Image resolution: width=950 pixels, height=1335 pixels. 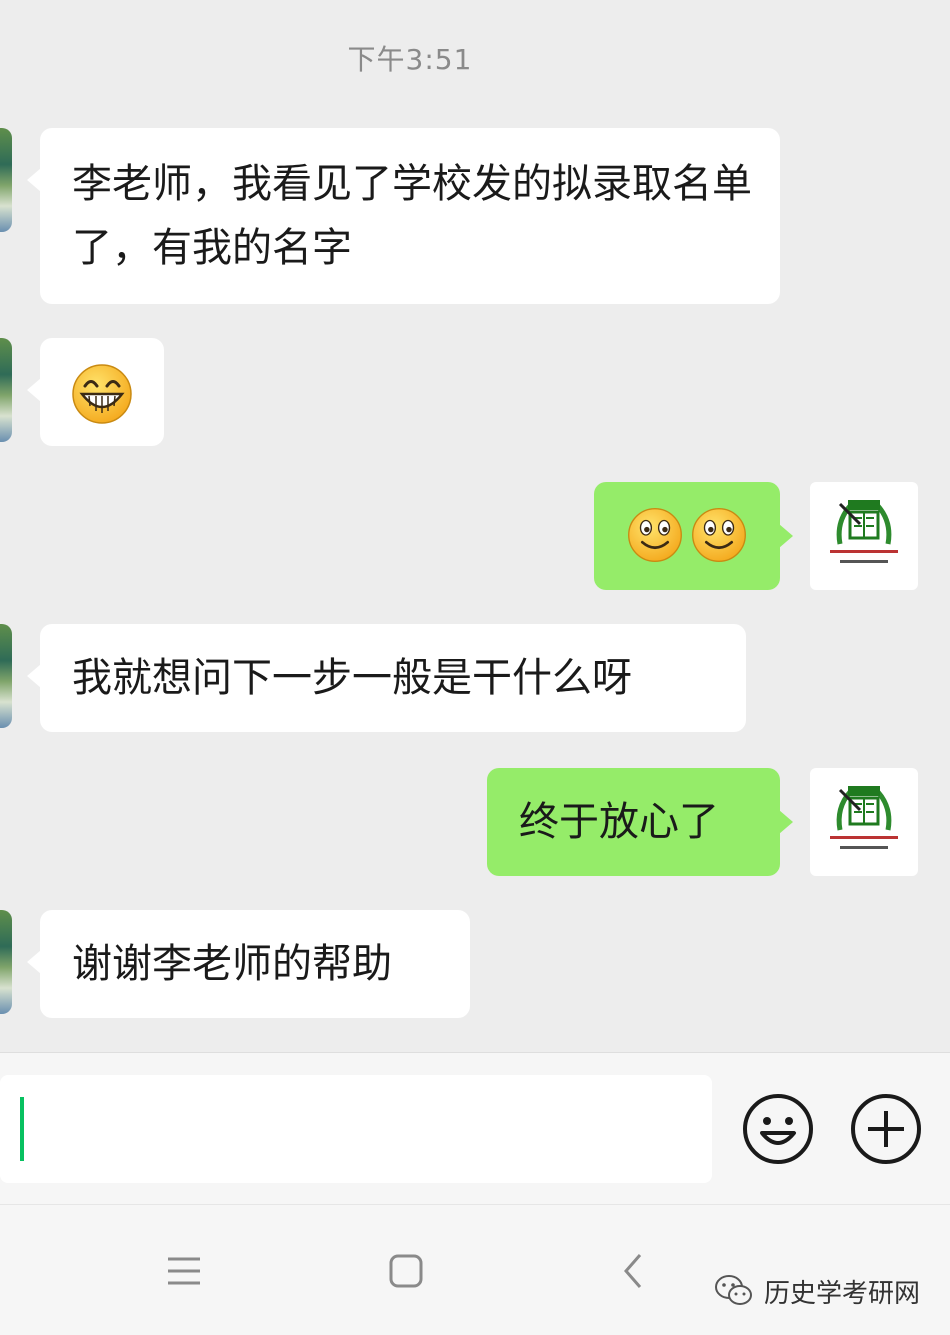 What do you see at coordinates (410, 59) in the screenshot?
I see `message-timestamp: 下午3:51` at bounding box center [410, 59].